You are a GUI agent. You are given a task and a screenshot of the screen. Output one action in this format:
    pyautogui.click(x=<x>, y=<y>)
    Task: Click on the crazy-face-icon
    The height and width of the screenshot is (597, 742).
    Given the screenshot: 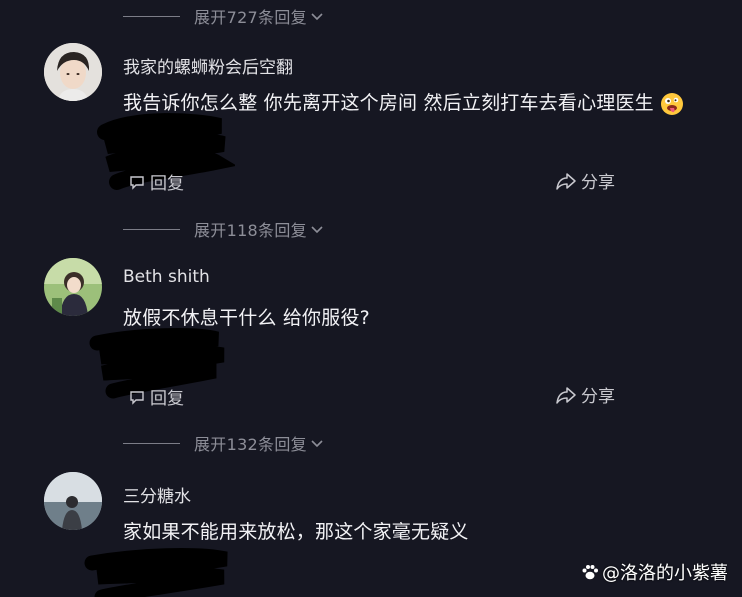 What is the action you would take?
    pyautogui.click(x=671, y=103)
    